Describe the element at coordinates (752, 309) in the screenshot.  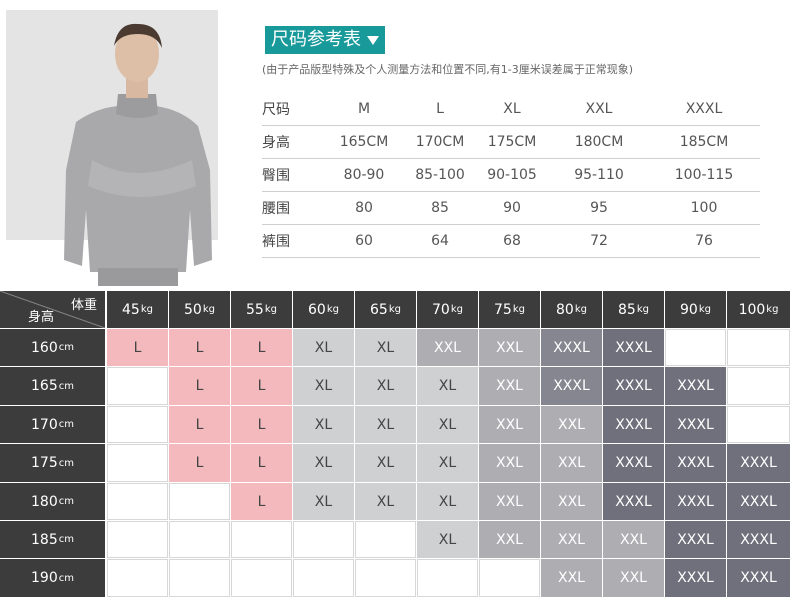
I see `weight-value: 100` at that location.